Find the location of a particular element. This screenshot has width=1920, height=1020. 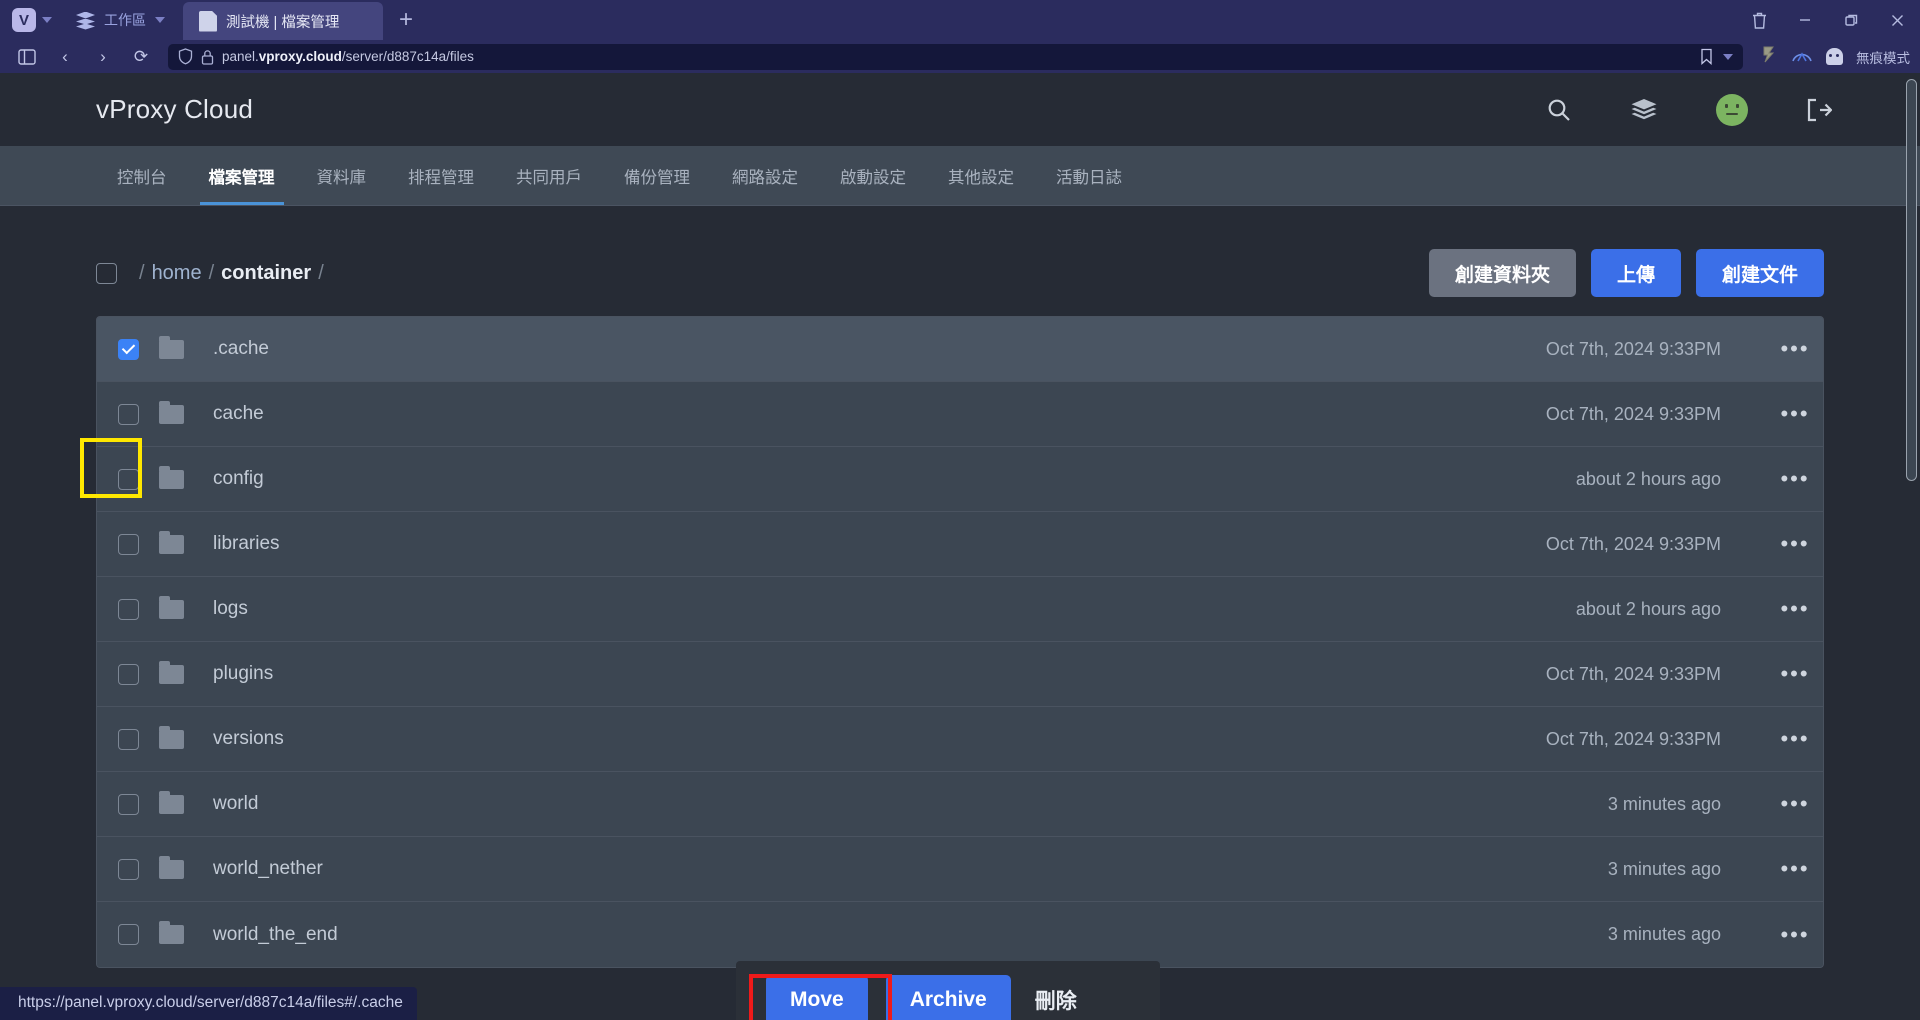

table-row: world_nether 3 minutes ago ••• is located at coordinates (960, 869).